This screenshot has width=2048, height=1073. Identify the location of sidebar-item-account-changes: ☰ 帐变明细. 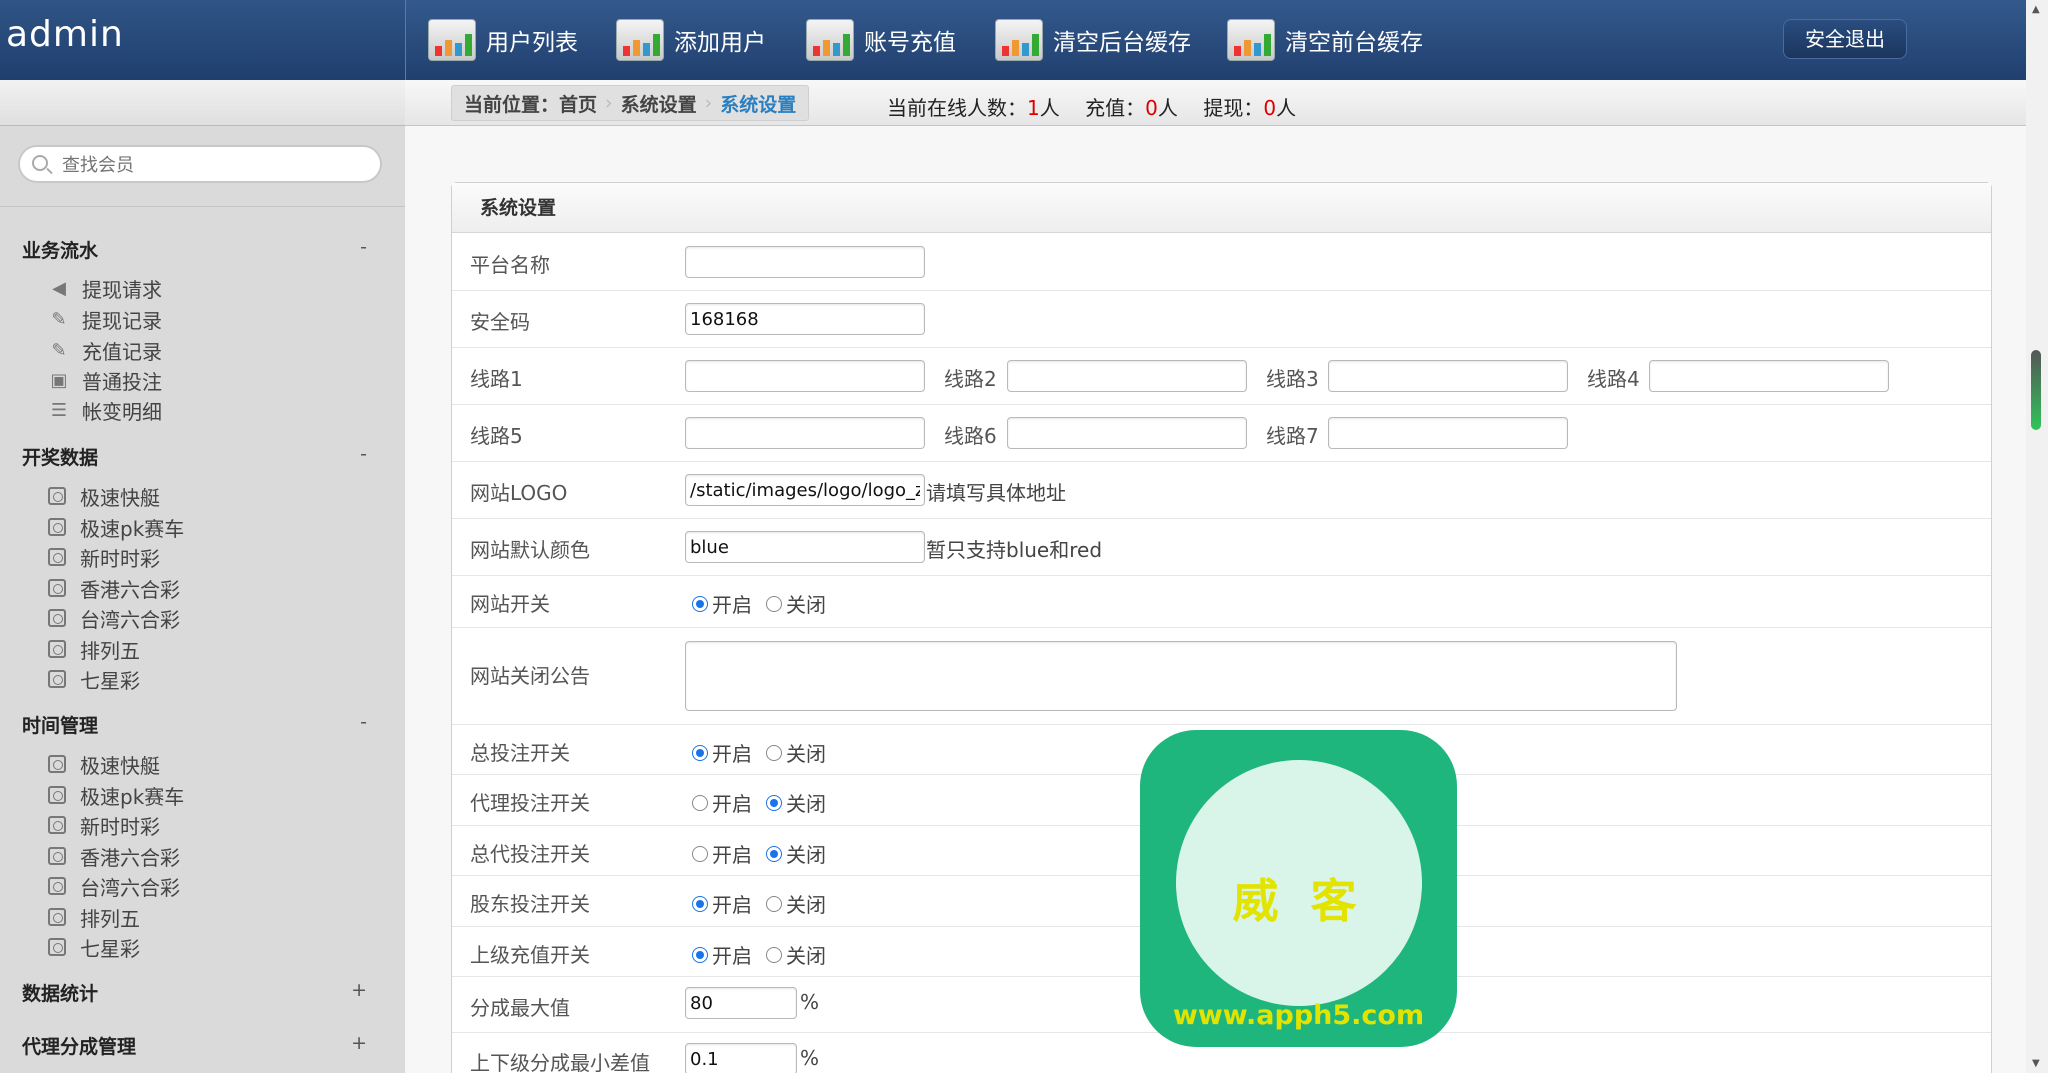
(105, 410).